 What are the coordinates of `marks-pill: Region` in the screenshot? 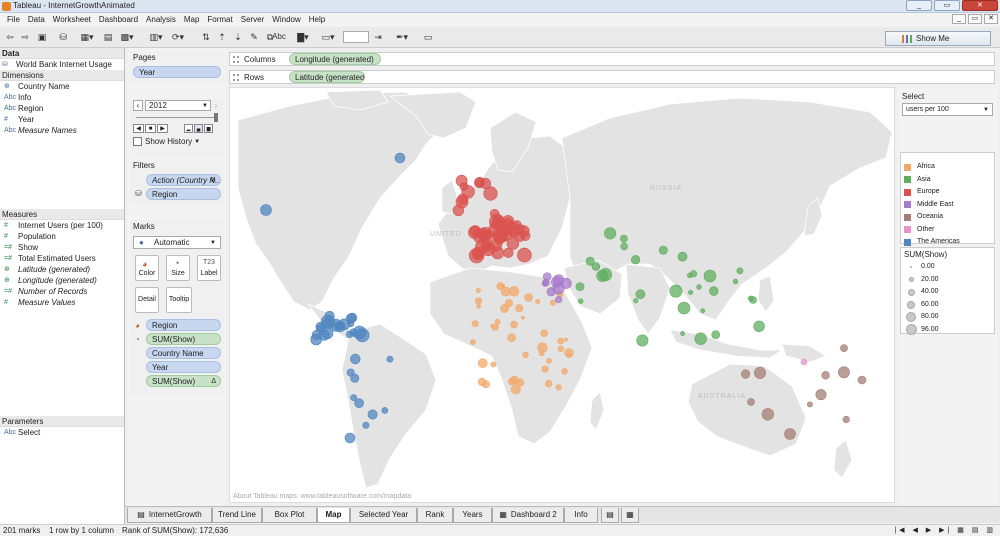 It's located at (183, 325).